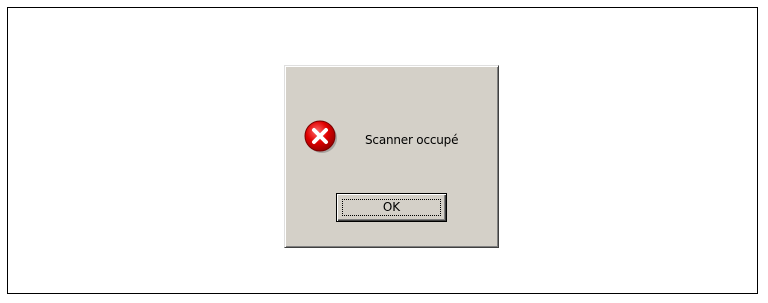 The image size is (768, 303). Describe the element at coordinates (412, 140) in the screenshot. I see `dialog-message: Scanner occupé` at that location.